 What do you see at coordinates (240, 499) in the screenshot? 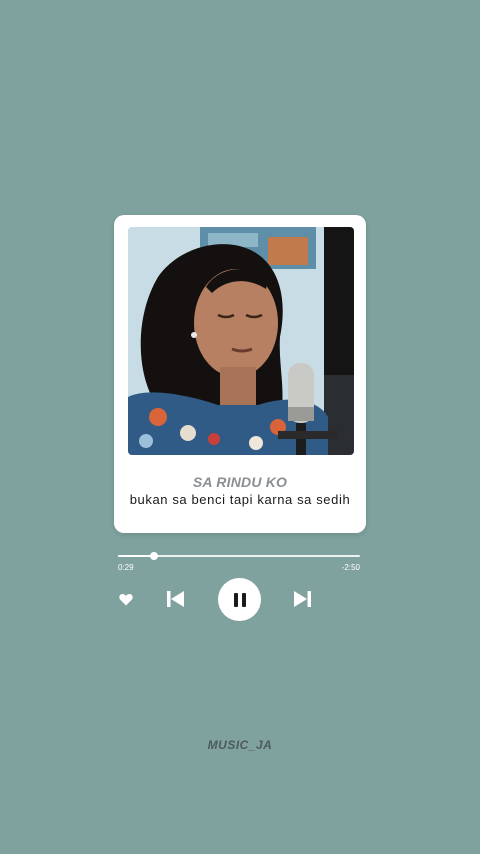
I see `lyric-line: bukan sa benci tapi karna sa sedih` at bounding box center [240, 499].